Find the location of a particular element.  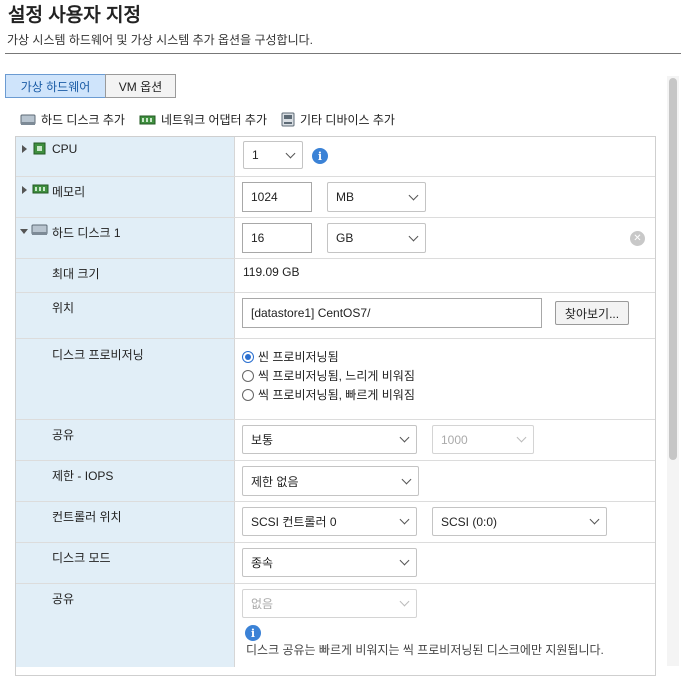

shares-label: 공유 is located at coordinates (63, 435).